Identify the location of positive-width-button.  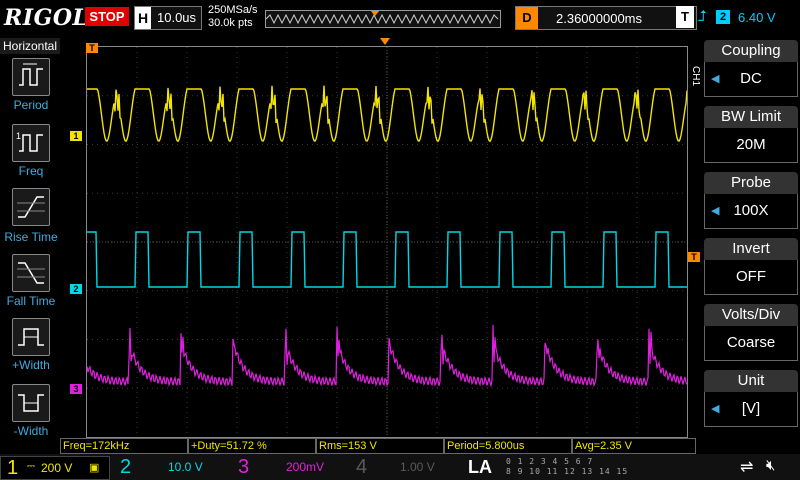
(31, 337).